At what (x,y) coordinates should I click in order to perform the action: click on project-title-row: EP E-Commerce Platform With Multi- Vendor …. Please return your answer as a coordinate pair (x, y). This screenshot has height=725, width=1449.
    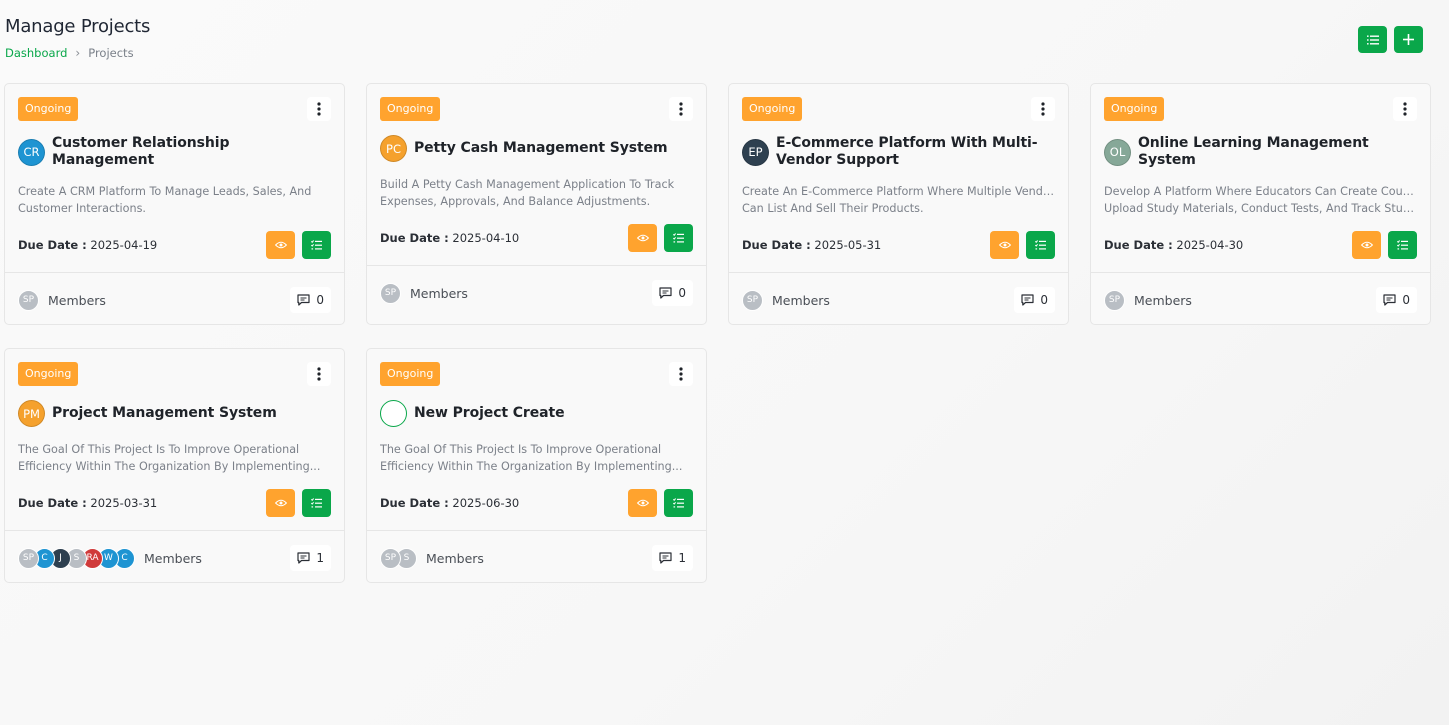
    Looking at the image, I should click on (898, 152).